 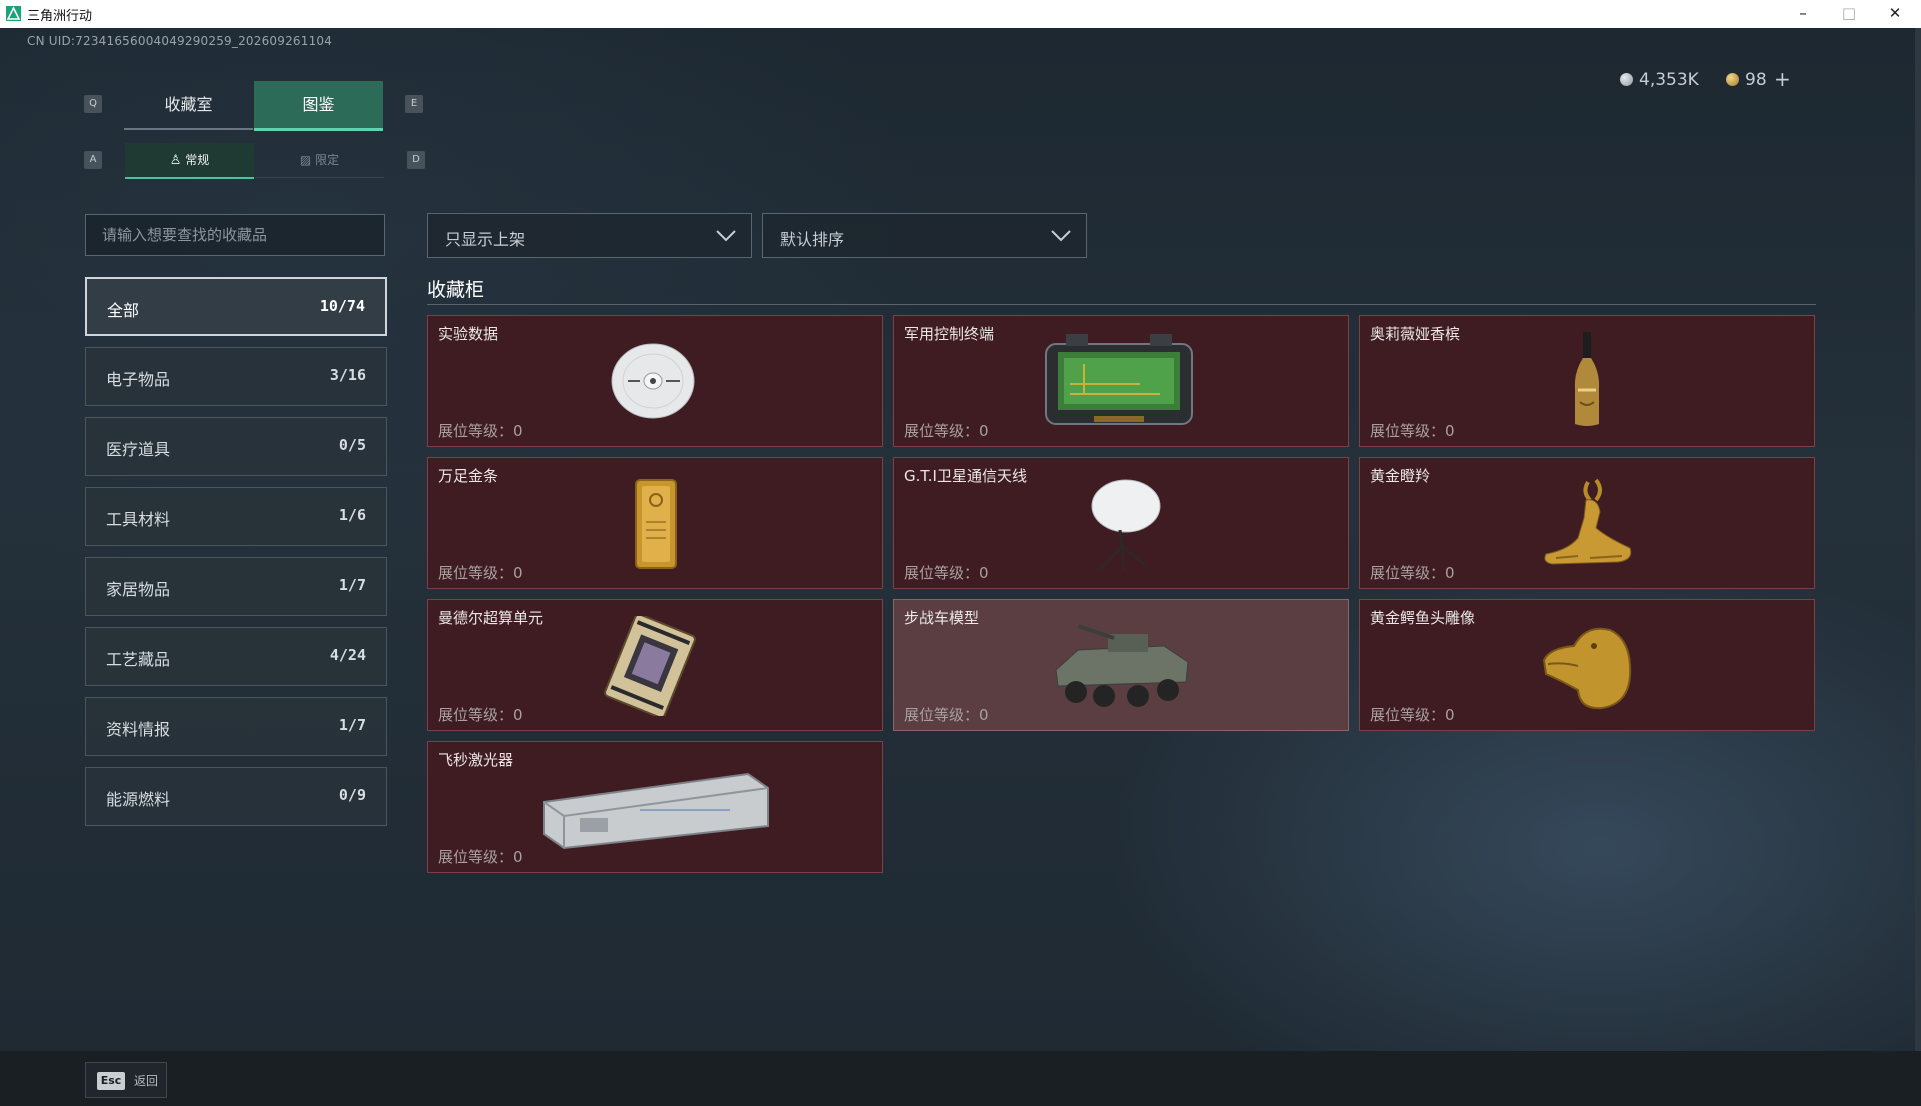 I want to click on item-card-experiment-data: 实验数据 展位等级：0, so click(x=655, y=381).